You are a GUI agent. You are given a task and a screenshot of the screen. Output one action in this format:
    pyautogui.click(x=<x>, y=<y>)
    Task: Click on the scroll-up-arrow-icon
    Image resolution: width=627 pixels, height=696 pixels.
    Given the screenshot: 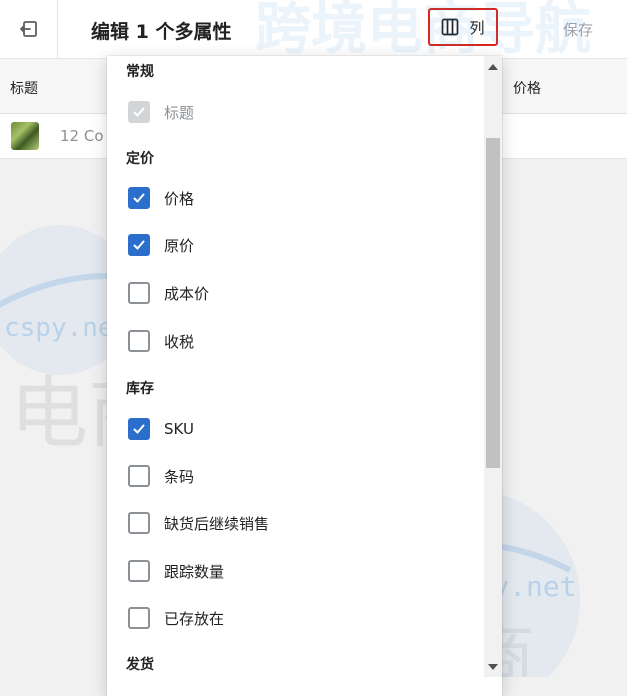 What is the action you would take?
    pyautogui.click(x=493, y=67)
    